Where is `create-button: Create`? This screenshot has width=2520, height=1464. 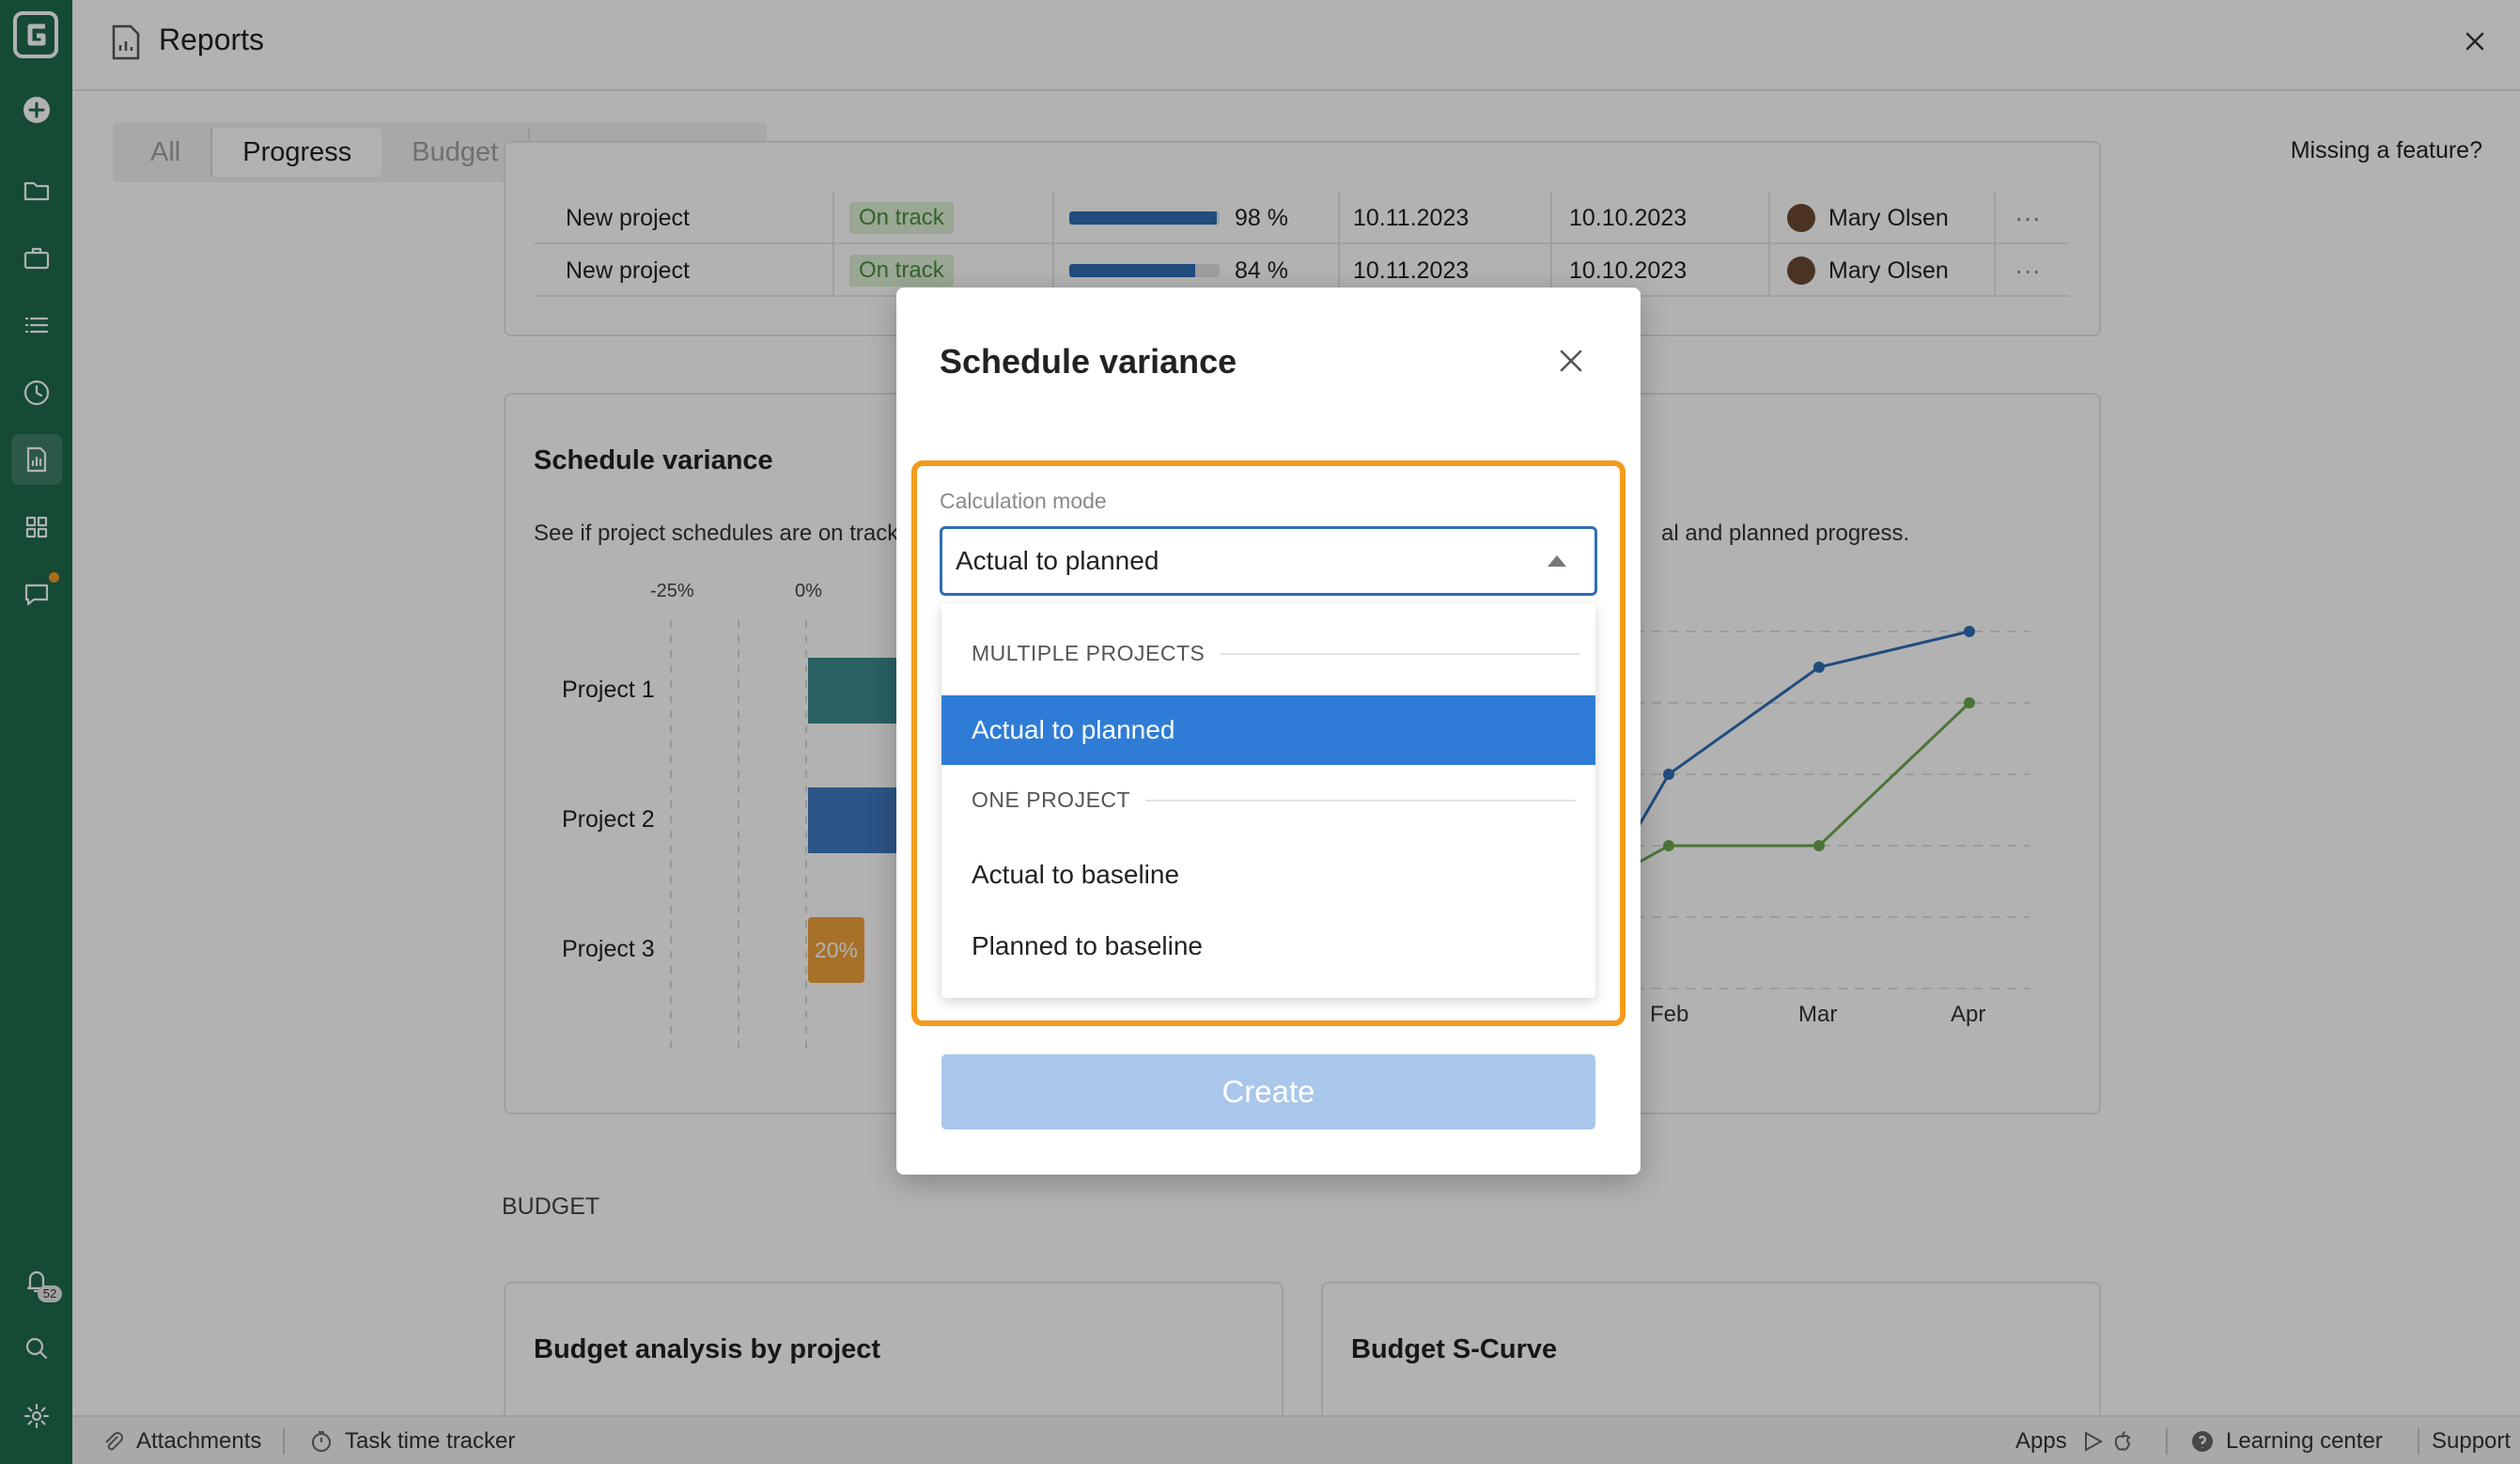
create-button: Create is located at coordinates (1268, 1091).